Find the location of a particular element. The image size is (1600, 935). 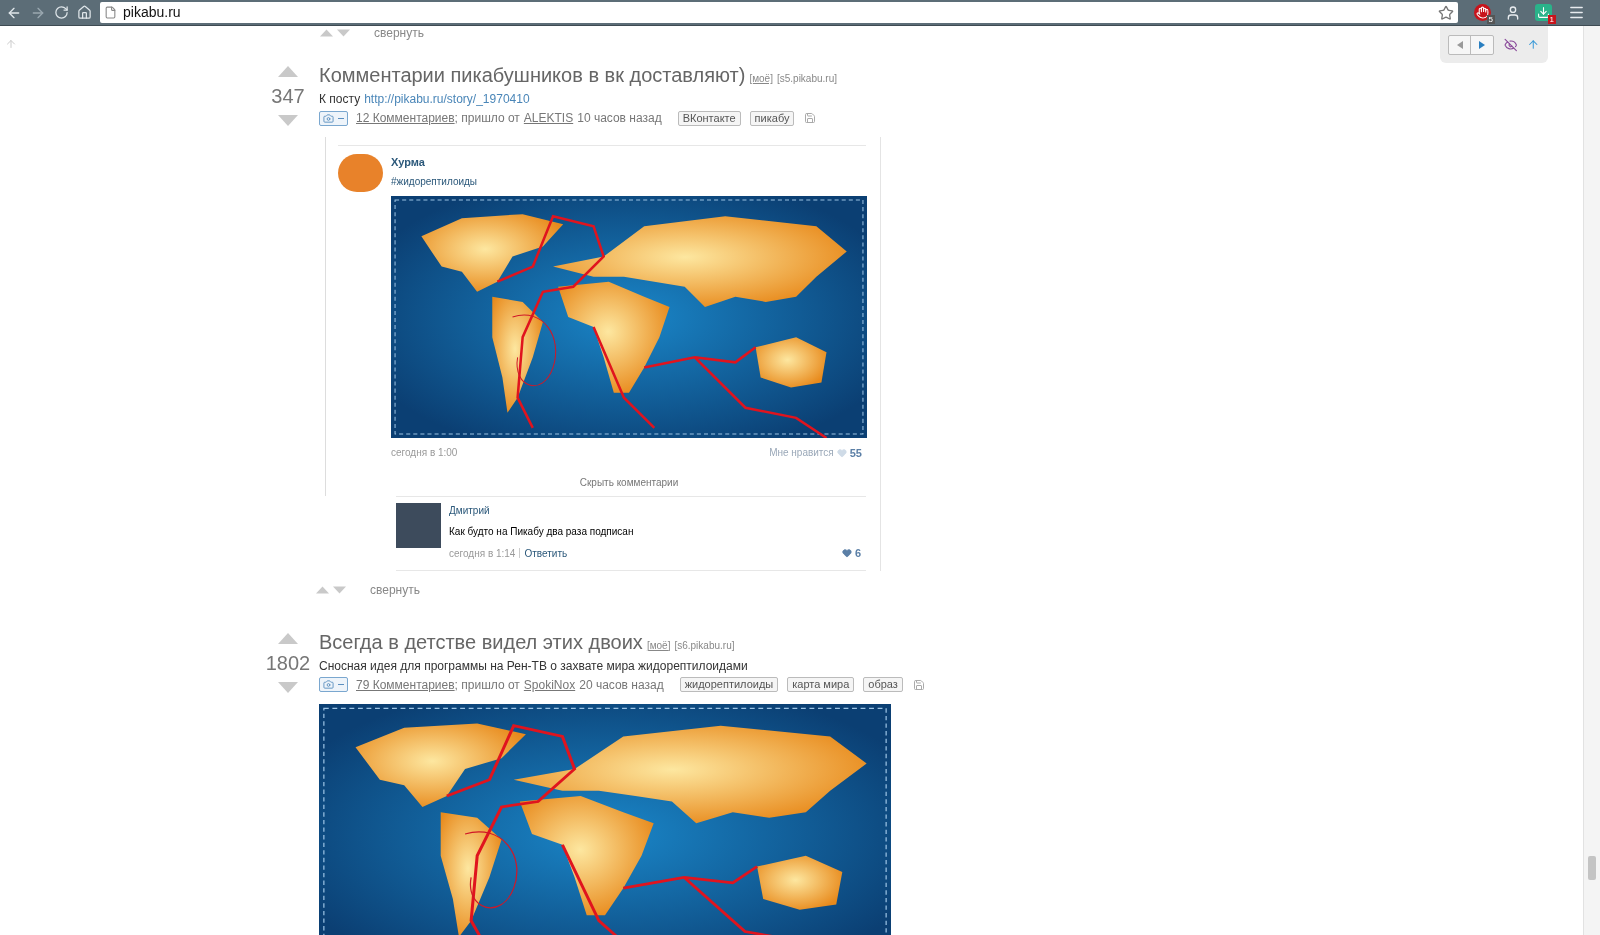

comments-link: 79 Комментариев is located at coordinates (405, 684).